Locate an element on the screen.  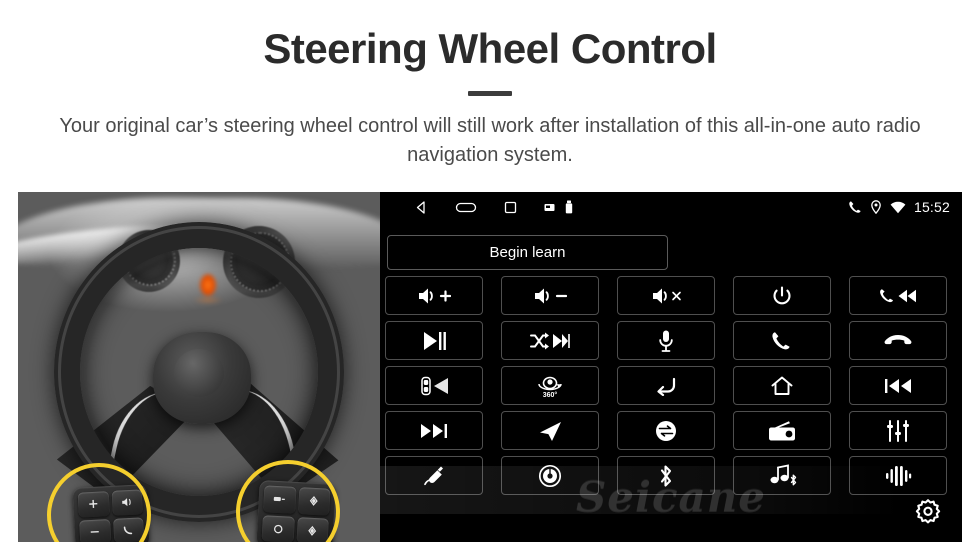
disc-button is located at coordinates (550, 475).